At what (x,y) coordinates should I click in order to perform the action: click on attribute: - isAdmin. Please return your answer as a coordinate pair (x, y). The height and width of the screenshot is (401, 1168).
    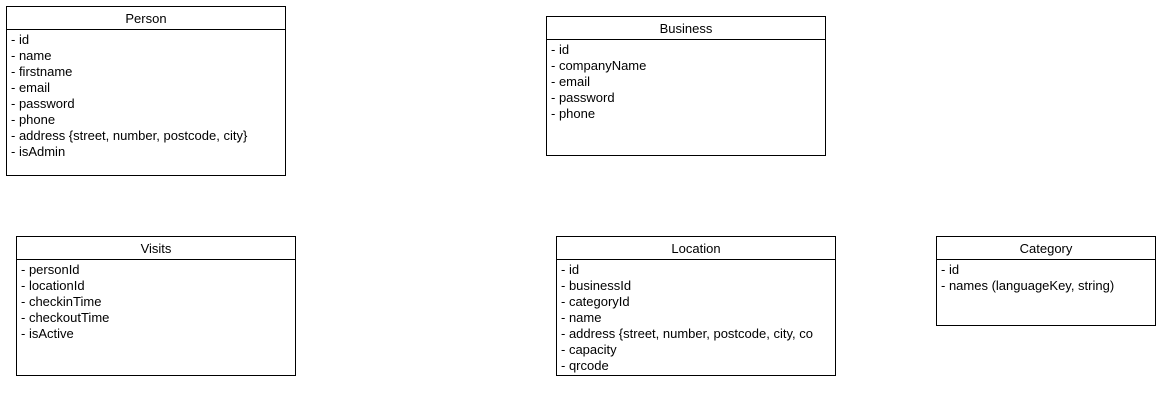
    Looking at the image, I should click on (38, 151).